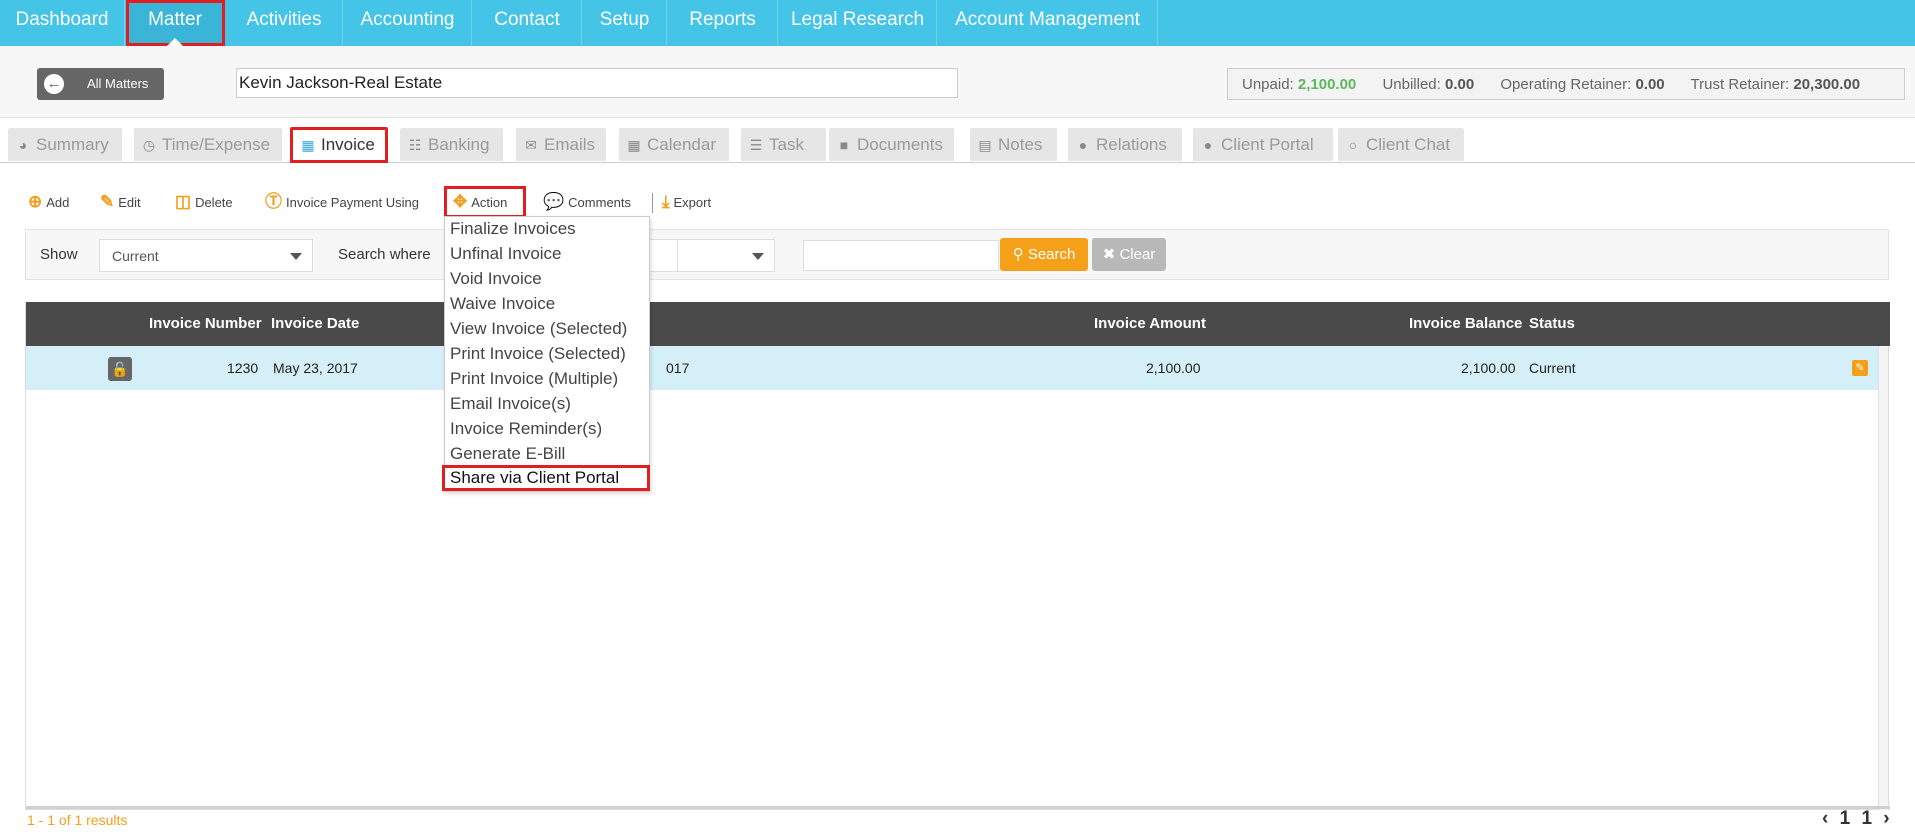 The image size is (1915, 840). What do you see at coordinates (678, 368) in the screenshot?
I see `cell-date-fragment: 017` at bounding box center [678, 368].